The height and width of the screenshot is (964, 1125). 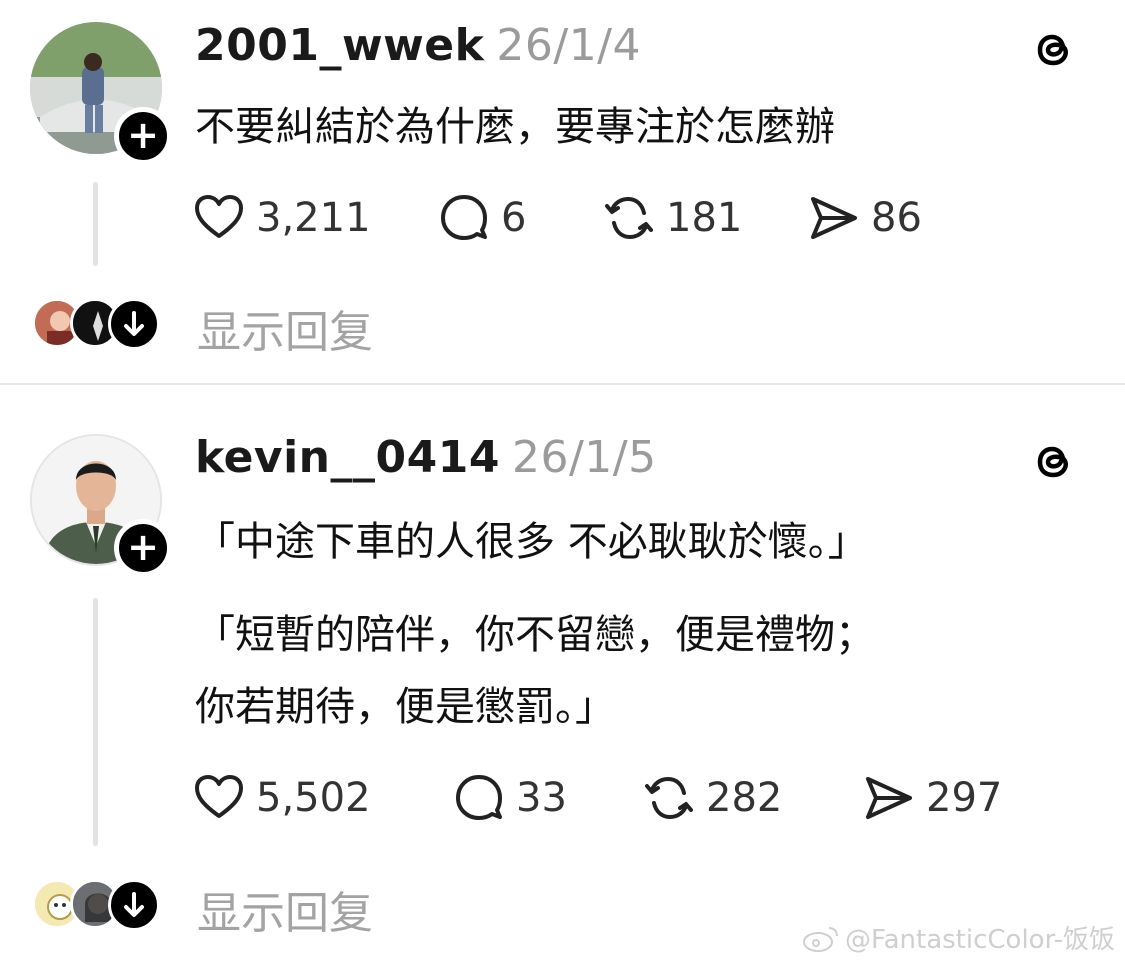 I want to click on repost-count: 282, so click(x=744, y=798).